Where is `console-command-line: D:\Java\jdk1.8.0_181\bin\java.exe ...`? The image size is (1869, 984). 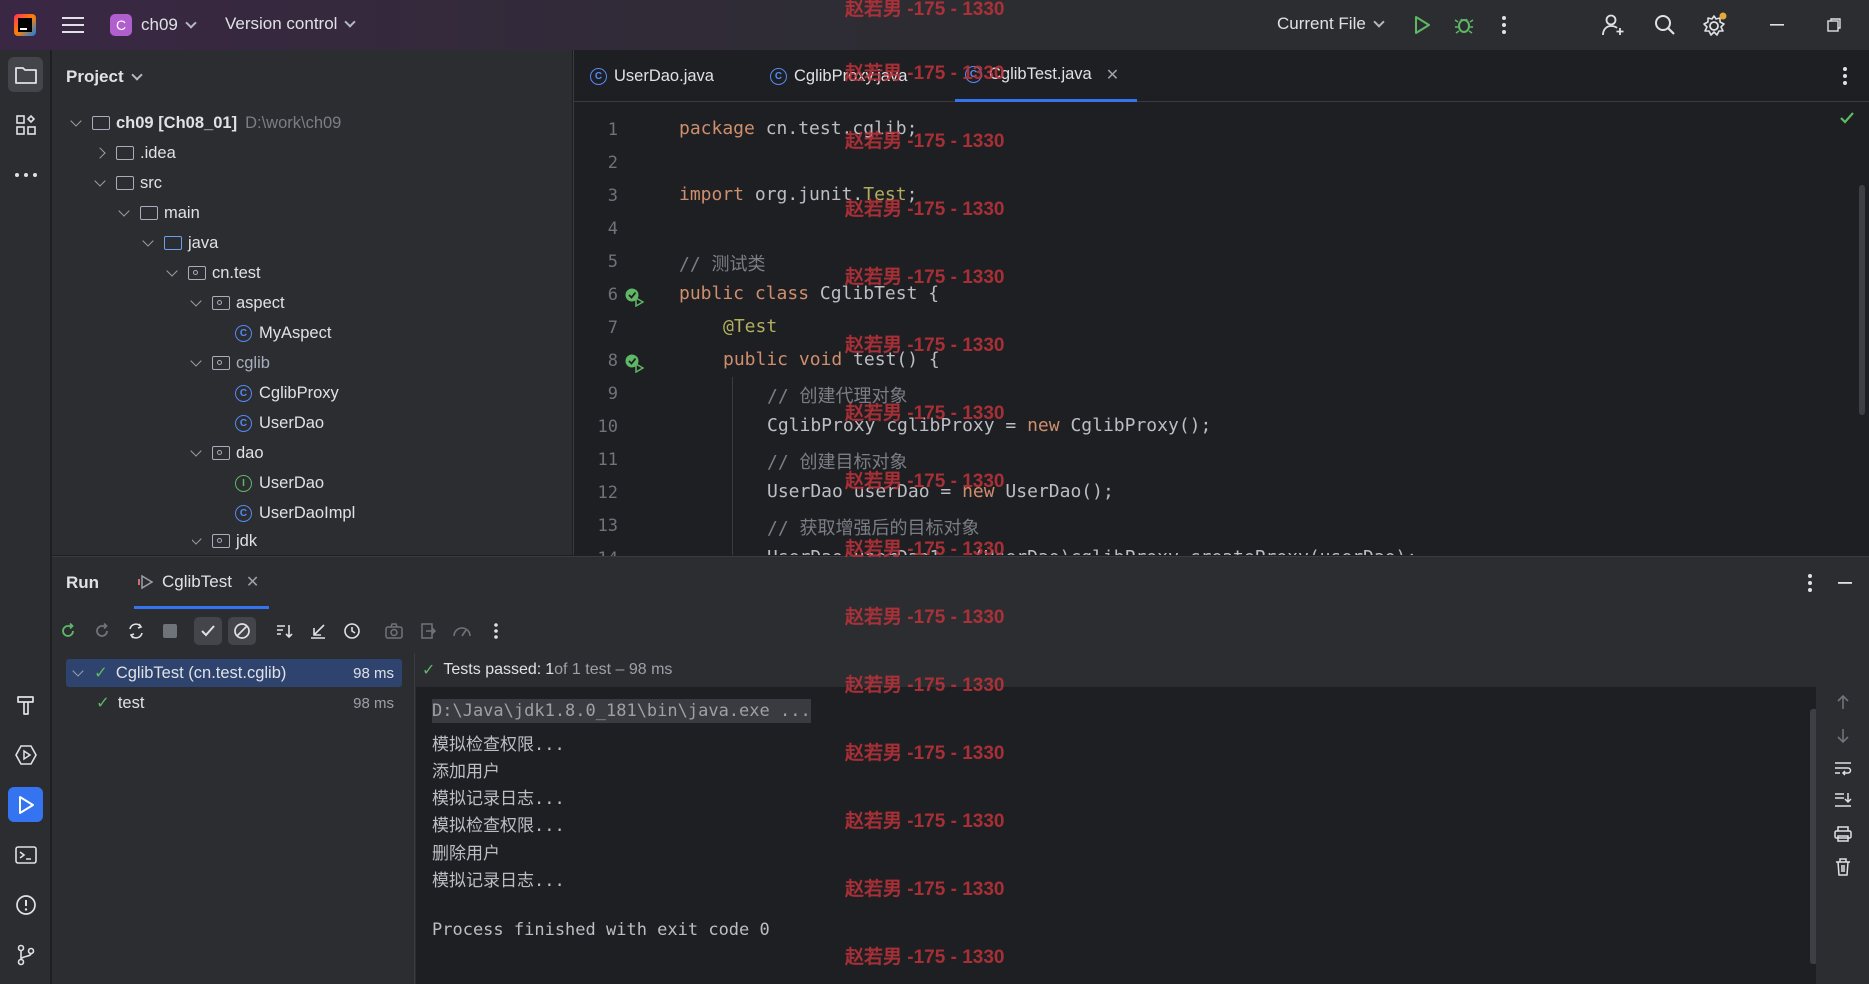
console-command-line: D:\Java\jdk1.8.0_181\bin\java.exe ... is located at coordinates (621, 711).